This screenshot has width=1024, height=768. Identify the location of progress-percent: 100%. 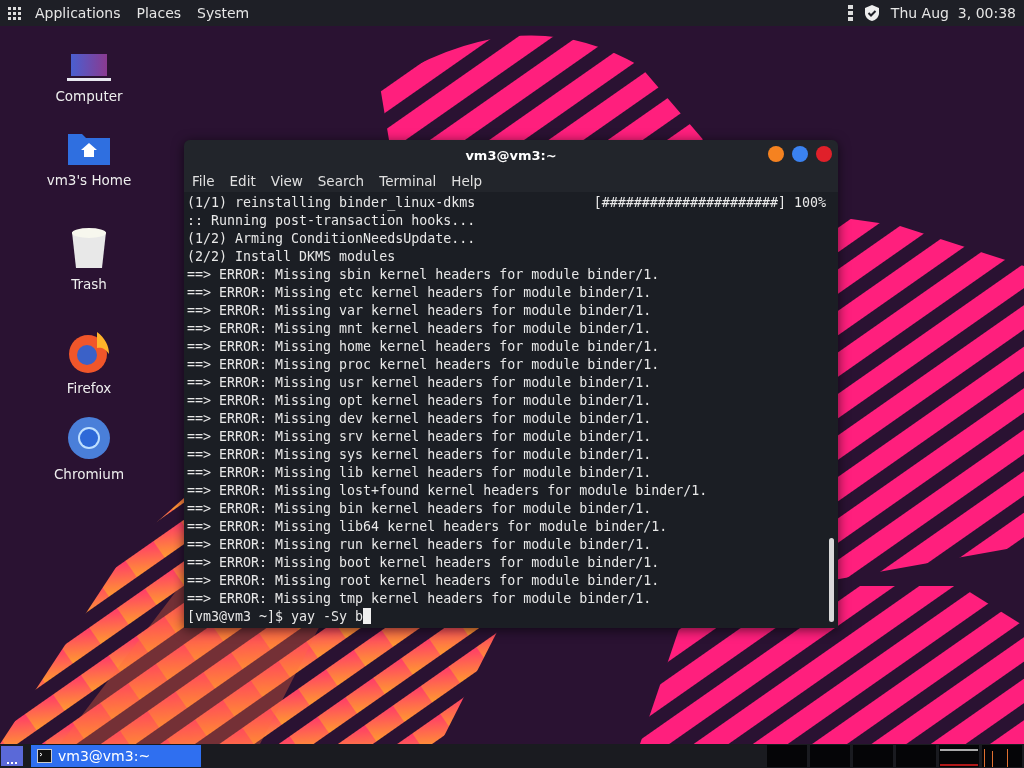
(809, 203).